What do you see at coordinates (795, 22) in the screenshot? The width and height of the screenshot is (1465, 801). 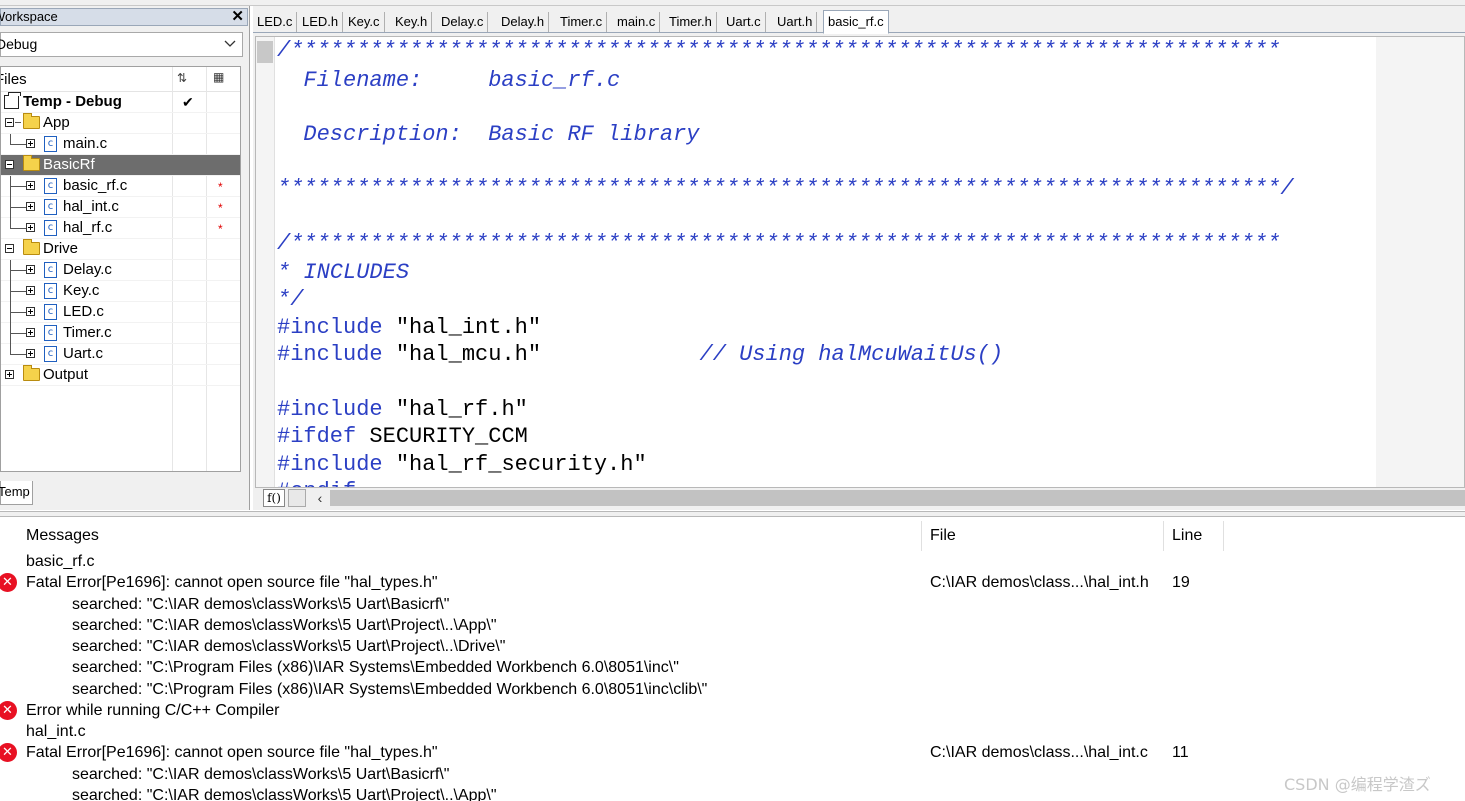 I see `tab-uart-h: Uart.h` at bounding box center [795, 22].